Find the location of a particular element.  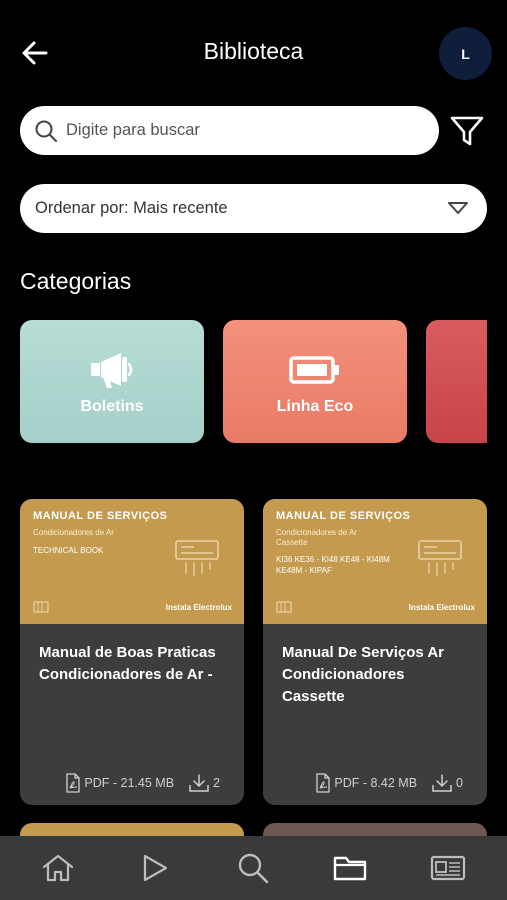

document-meta: PDF - 8.42 MB 0 is located at coordinates (375, 783).